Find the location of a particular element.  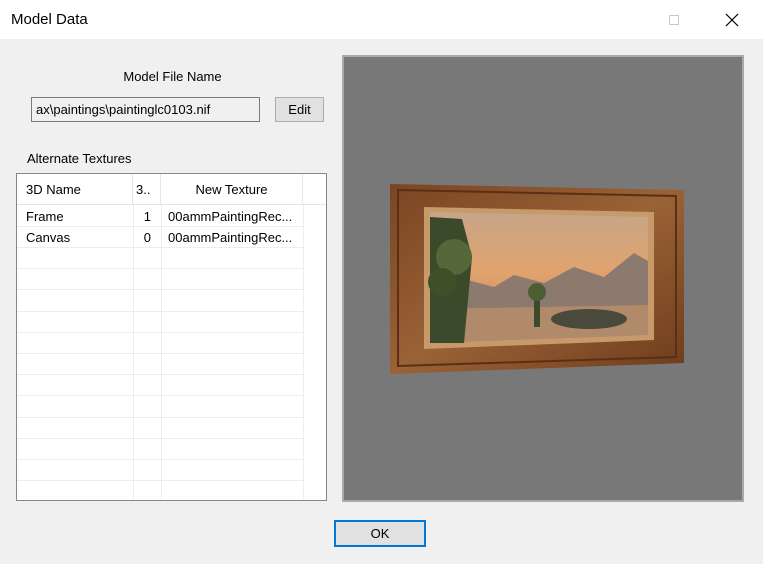

model-file-name-label: Model File Name is located at coordinates (172, 76).